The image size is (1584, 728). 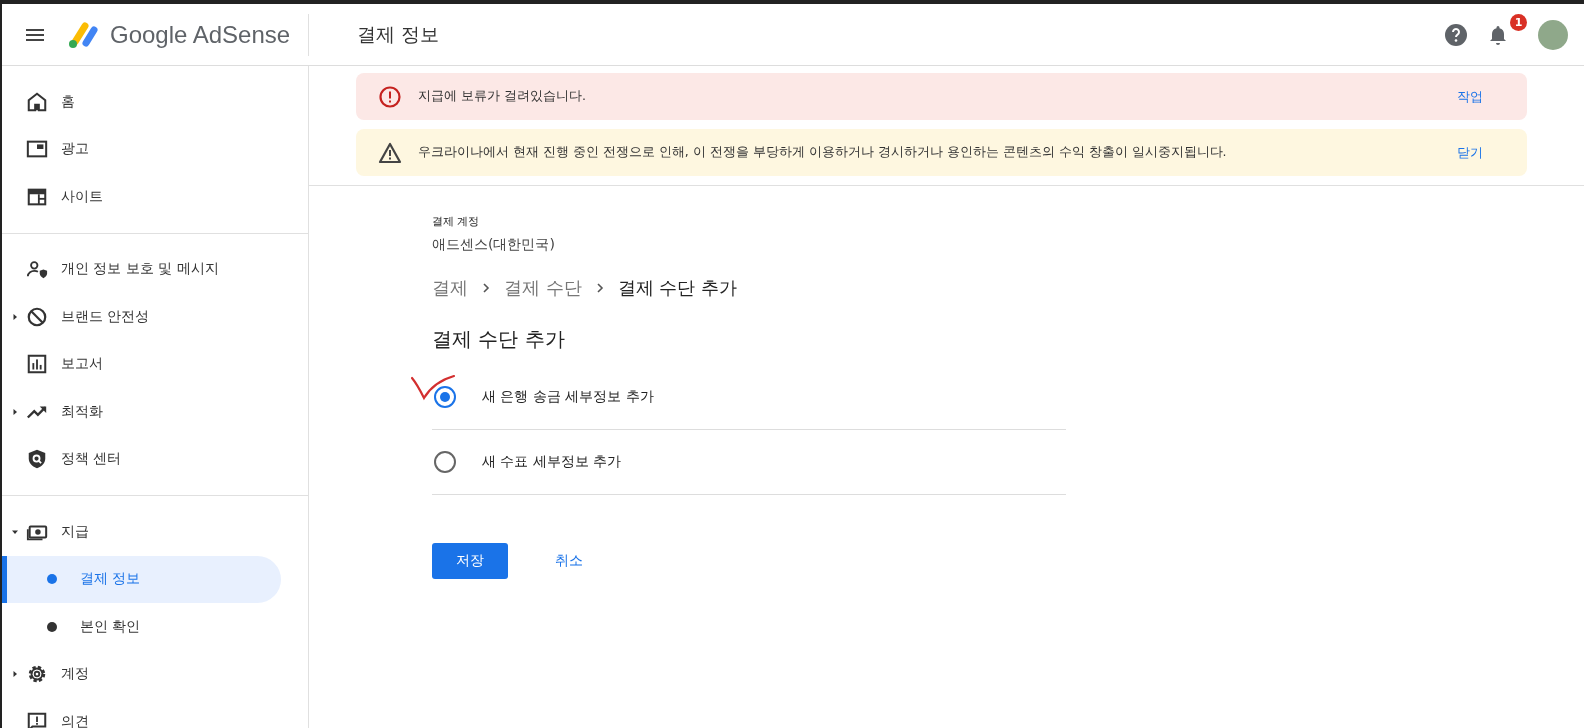 I want to click on account-value: 애드센스(대한민국), so click(x=493, y=245).